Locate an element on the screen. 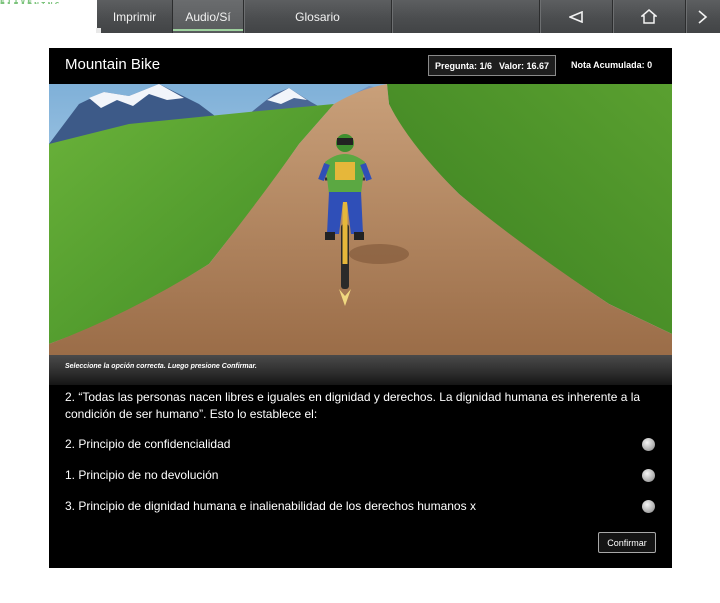 The height and width of the screenshot is (603, 720). exit-button is located at coordinates (703, 16).